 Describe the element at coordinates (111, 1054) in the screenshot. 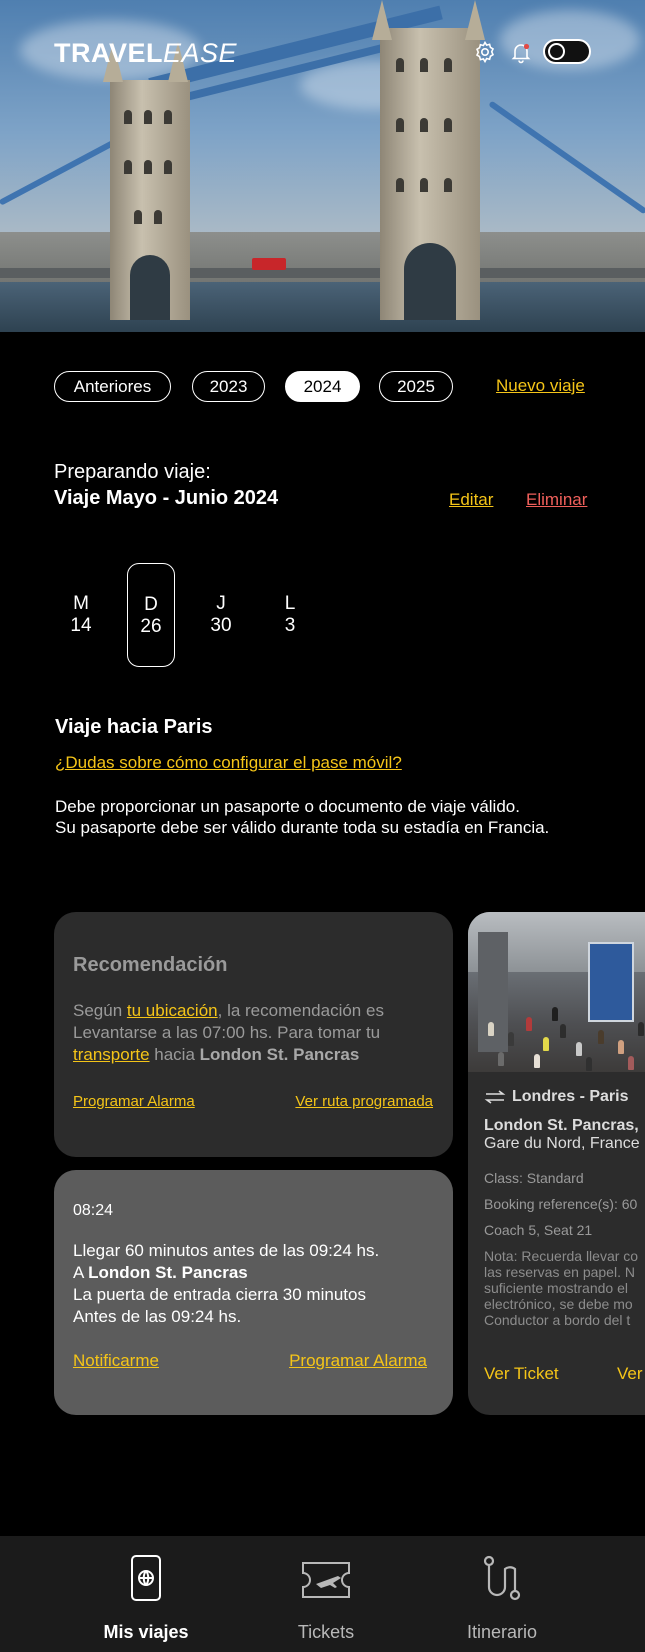

I see `transport-link: transporte` at that location.